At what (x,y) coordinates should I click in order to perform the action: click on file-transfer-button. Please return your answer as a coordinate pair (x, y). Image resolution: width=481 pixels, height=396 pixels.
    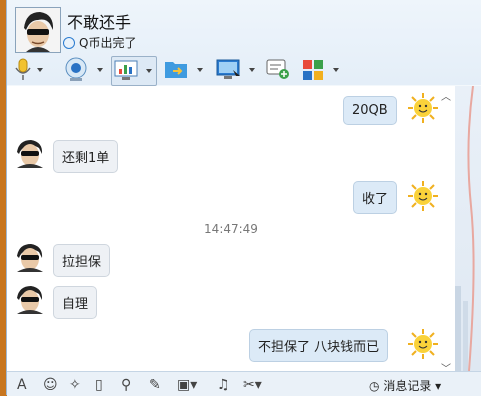
    Looking at the image, I should click on (185, 70).